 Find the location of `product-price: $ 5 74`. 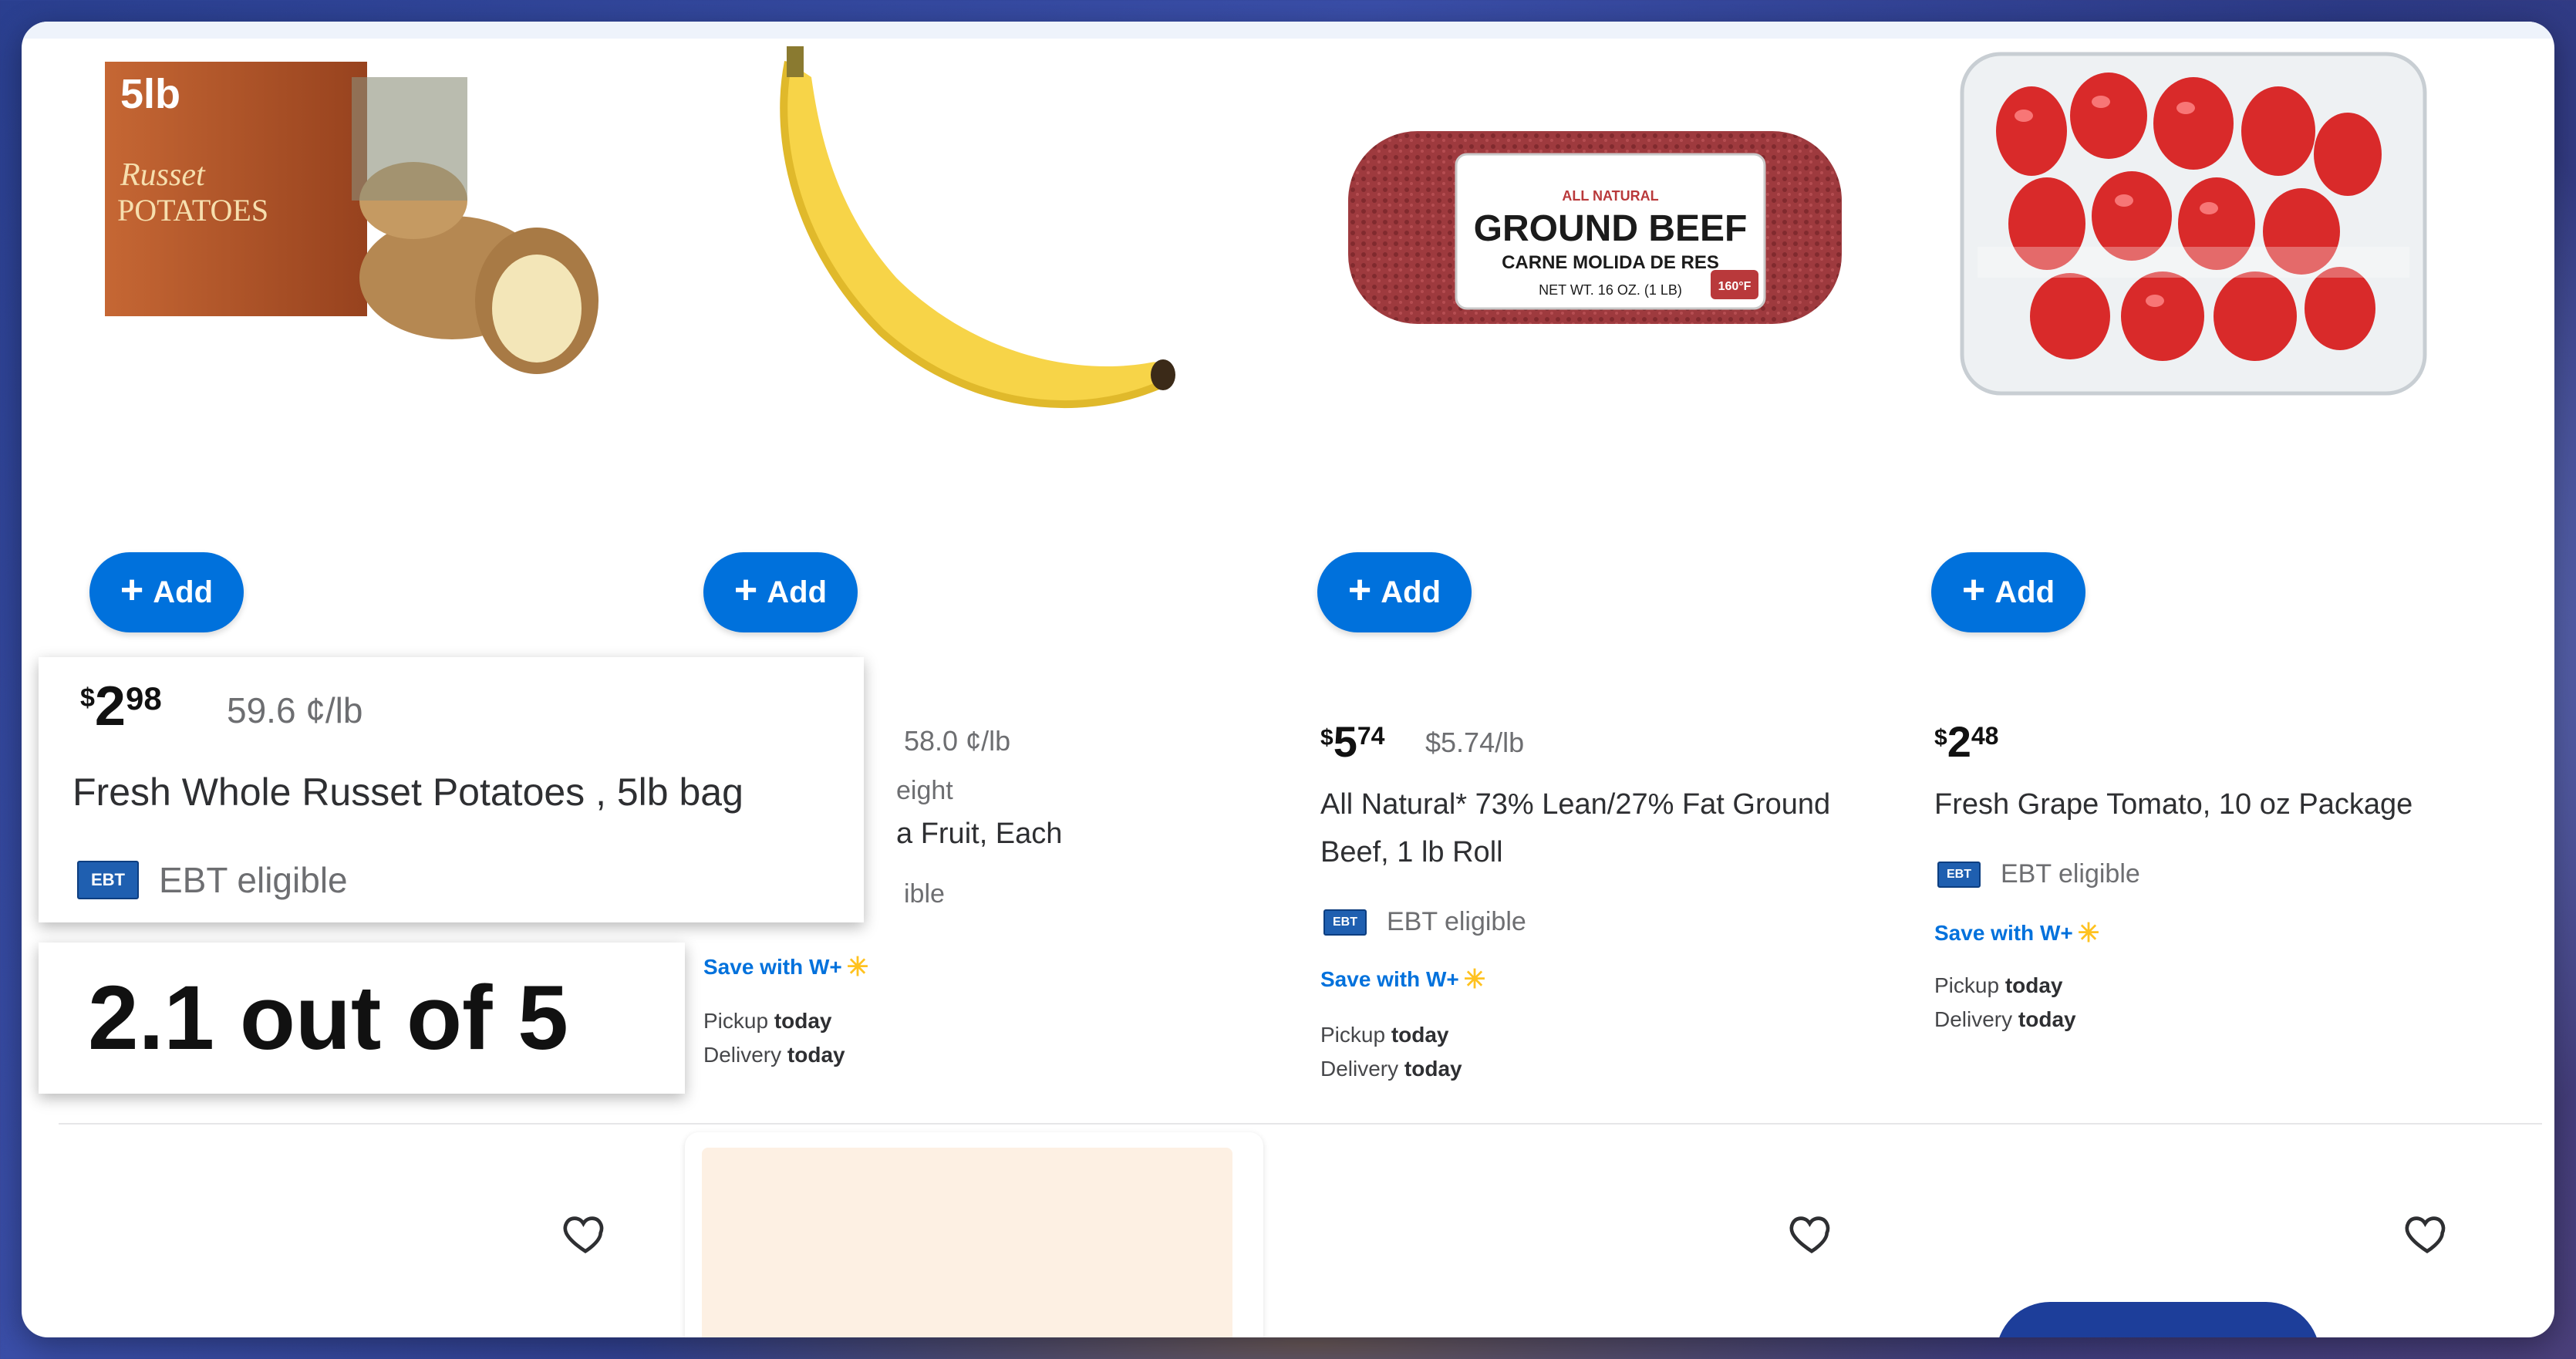

product-price: $ 5 74 is located at coordinates (1352, 741).